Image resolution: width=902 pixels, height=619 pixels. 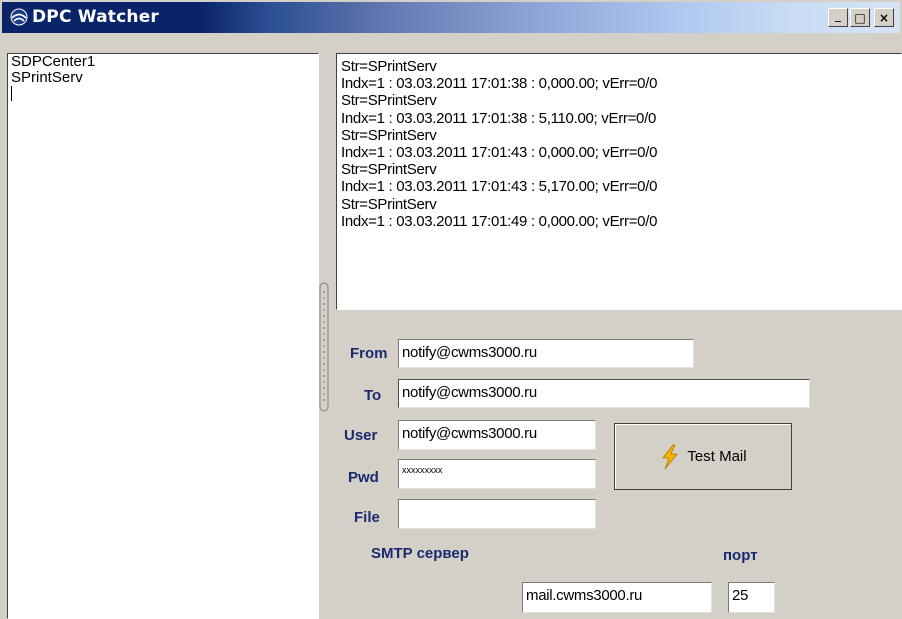 What do you see at coordinates (497, 514) in the screenshot?
I see `file-field` at bounding box center [497, 514].